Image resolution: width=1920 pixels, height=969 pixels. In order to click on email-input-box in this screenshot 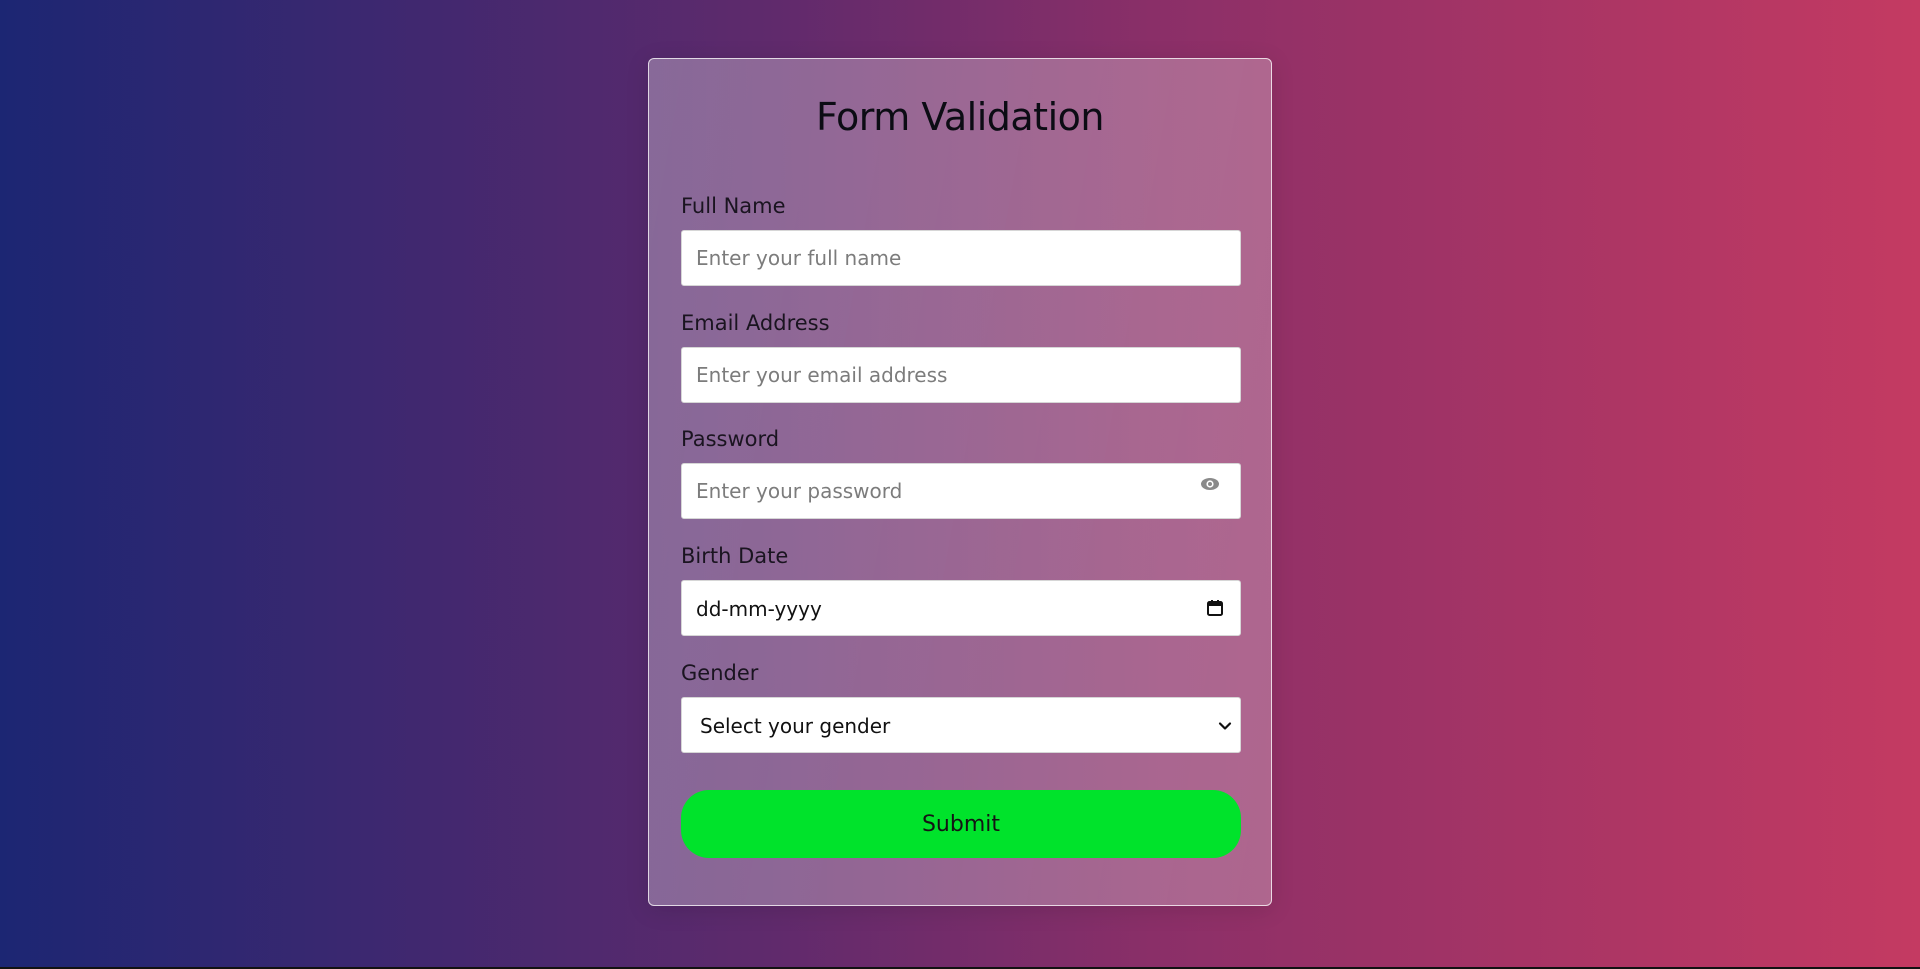, I will do `click(961, 375)`.